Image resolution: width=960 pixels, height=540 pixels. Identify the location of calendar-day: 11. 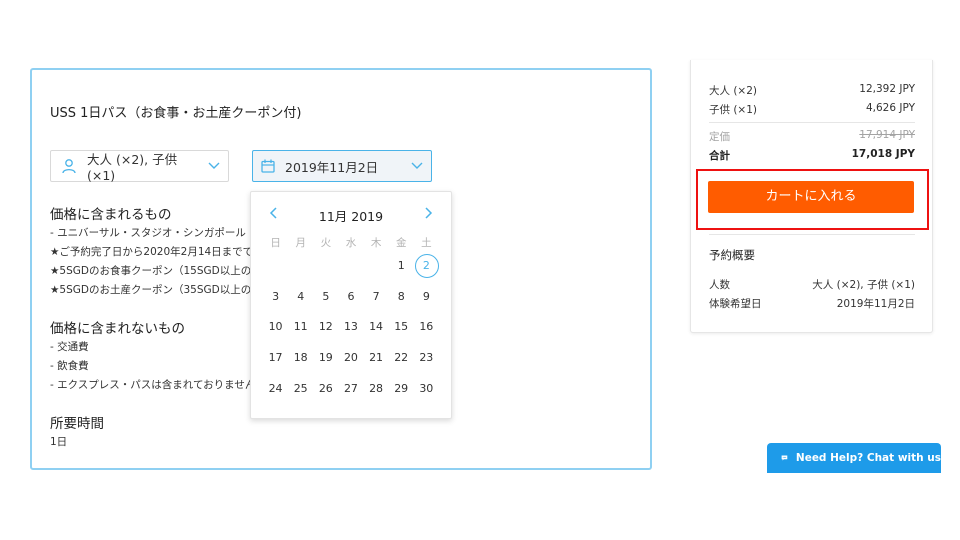
(300, 326).